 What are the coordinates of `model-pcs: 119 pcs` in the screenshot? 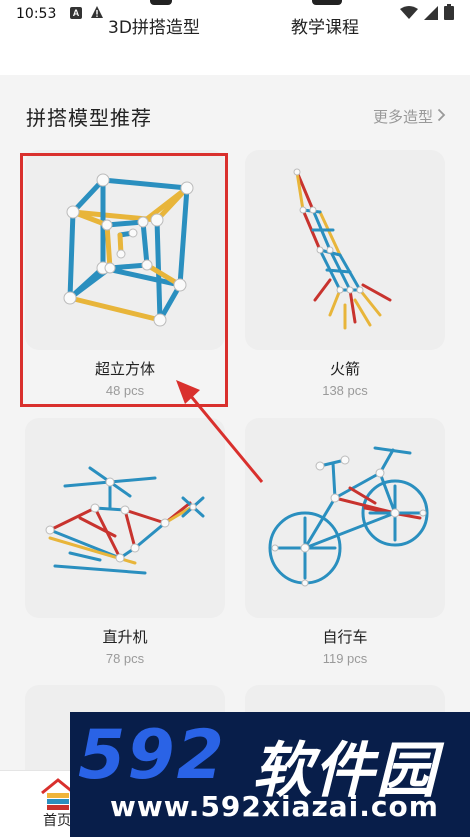 It's located at (345, 658).